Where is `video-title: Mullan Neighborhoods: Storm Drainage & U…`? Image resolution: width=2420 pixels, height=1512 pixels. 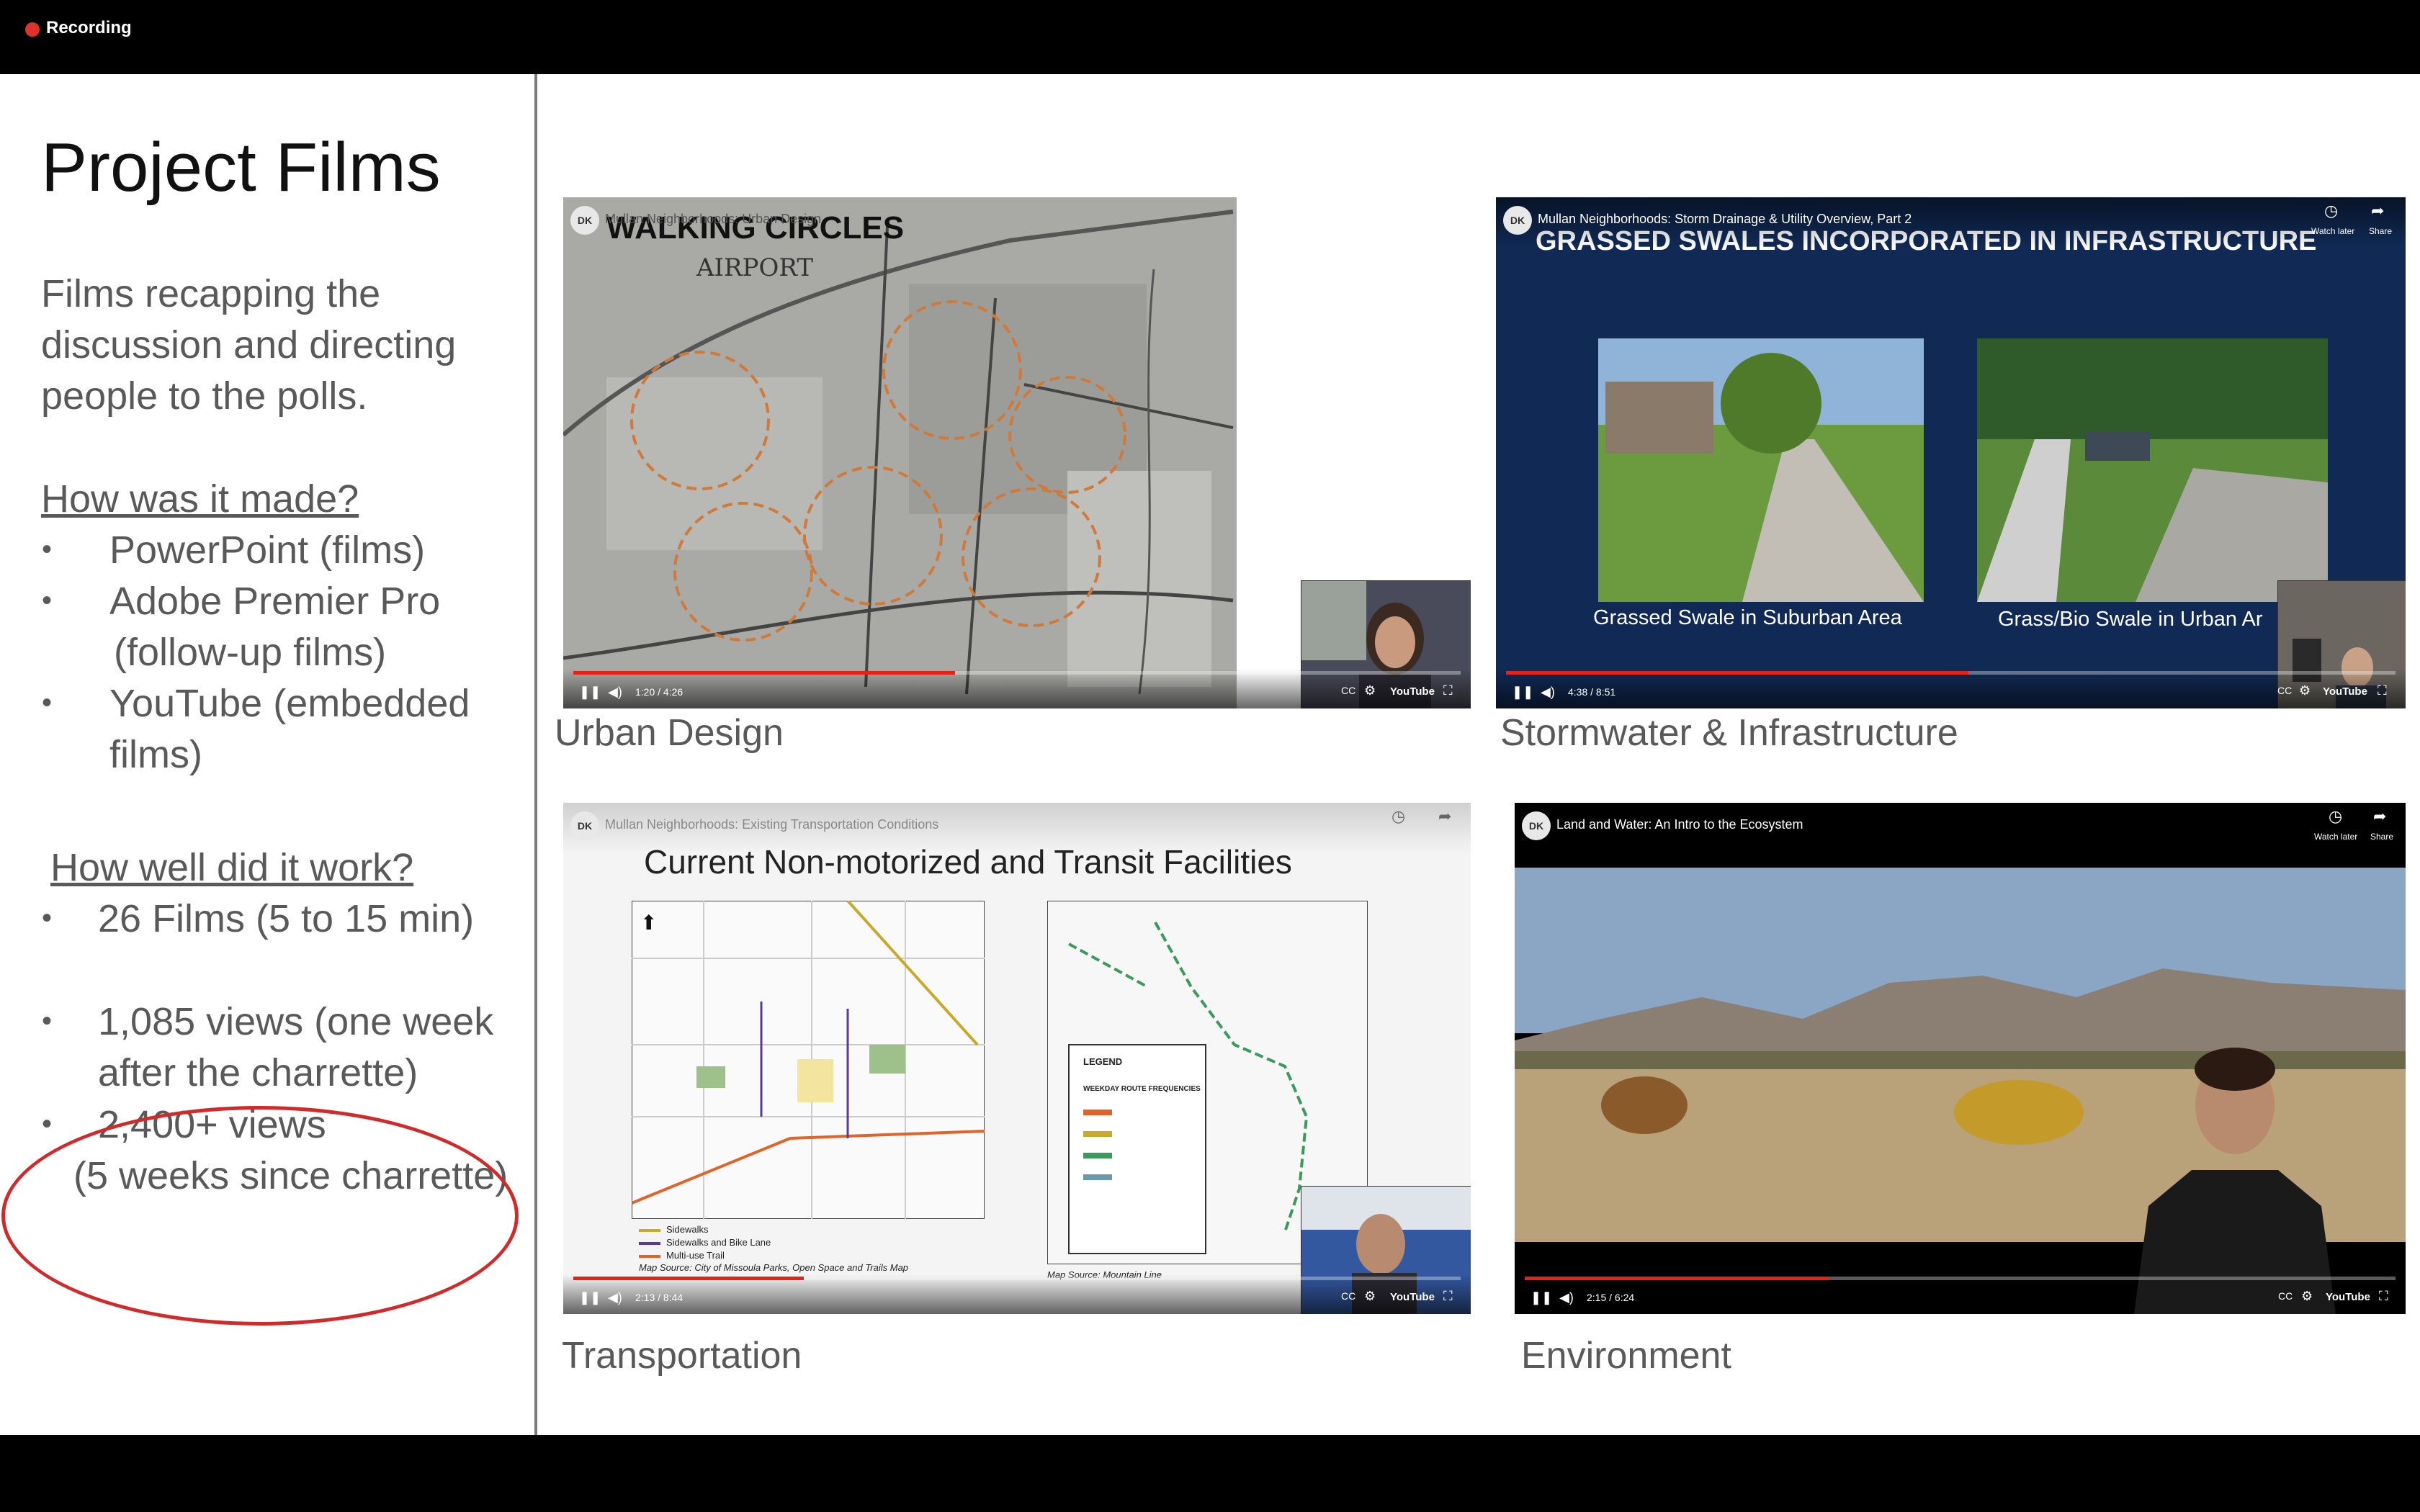 video-title: Mullan Neighborhoods: Storm Drainage & U… is located at coordinates (1725, 219).